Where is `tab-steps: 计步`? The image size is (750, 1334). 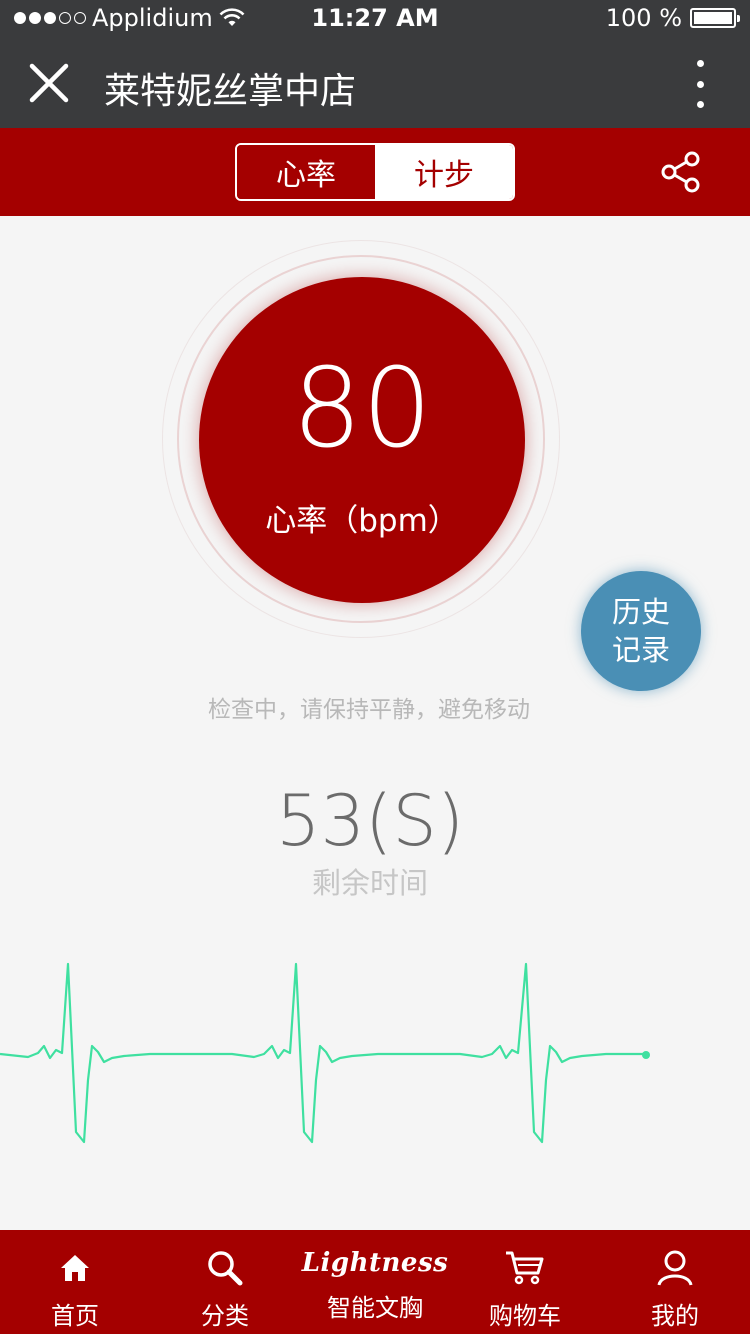 tab-steps: 计步 is located at coordinates (444, 172).